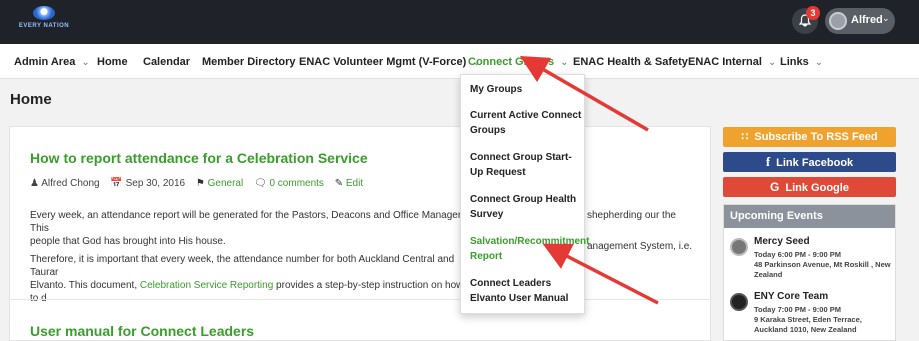 The width and height of the screenshot is (919, 341). I want to click on nav-links: Links ⌄, so click(801, 62).